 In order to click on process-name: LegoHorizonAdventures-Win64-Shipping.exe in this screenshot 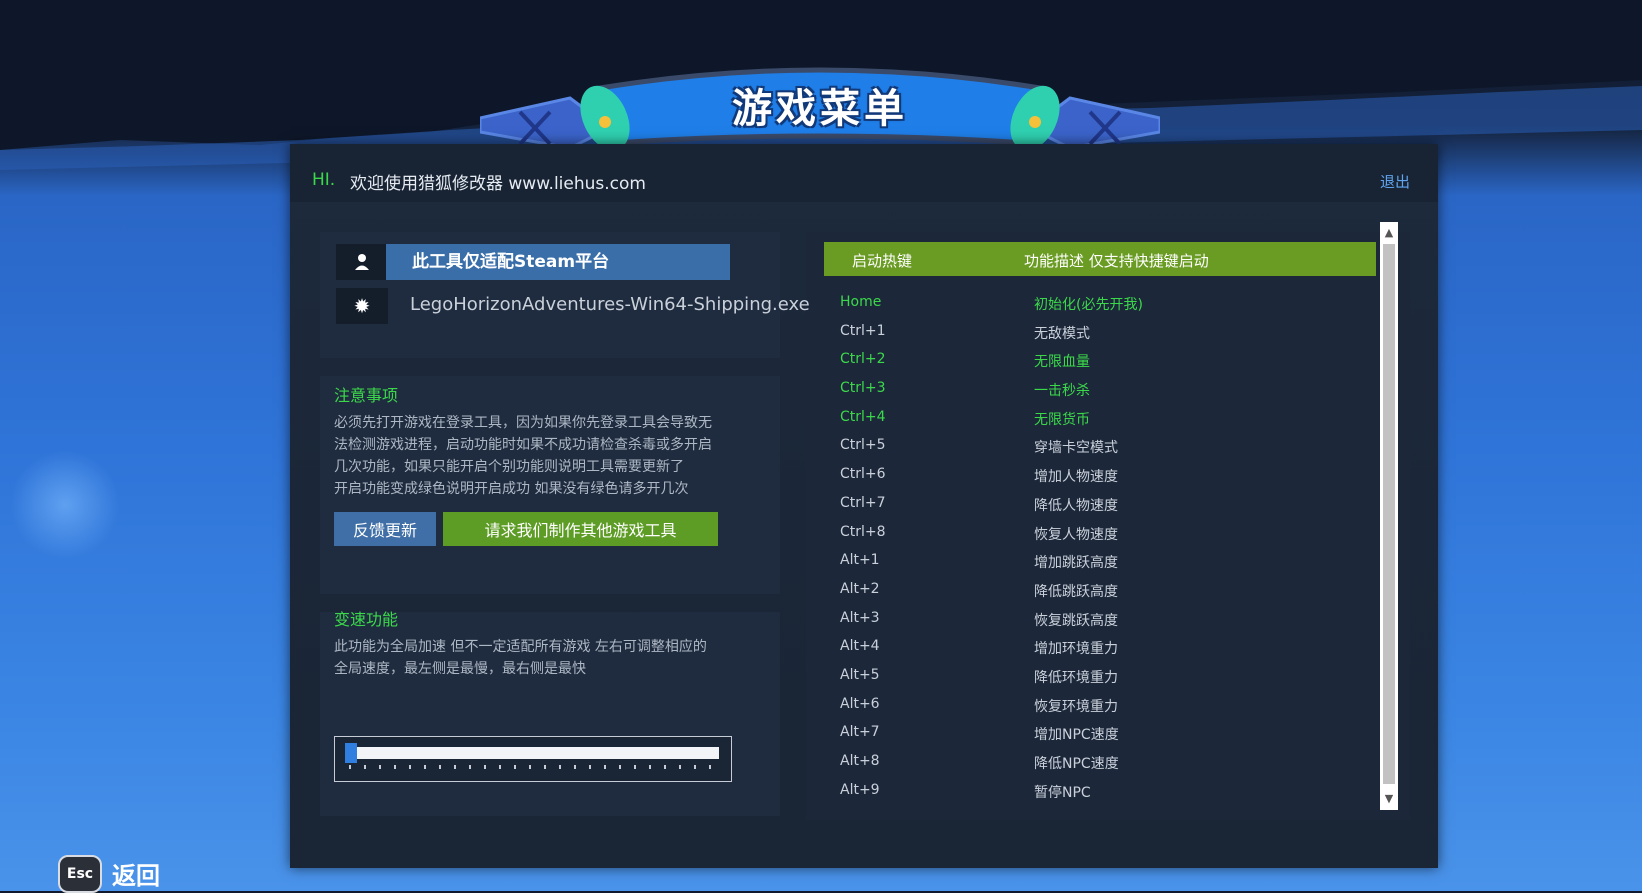, I will do `click(610, 304)`.